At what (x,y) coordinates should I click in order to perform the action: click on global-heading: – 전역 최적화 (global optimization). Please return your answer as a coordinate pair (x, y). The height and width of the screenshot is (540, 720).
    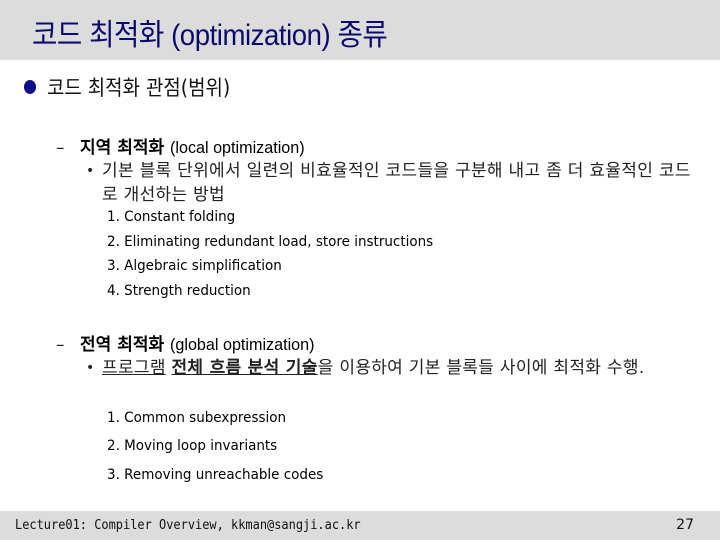
    Looking at the image, I should click on (189, 342).